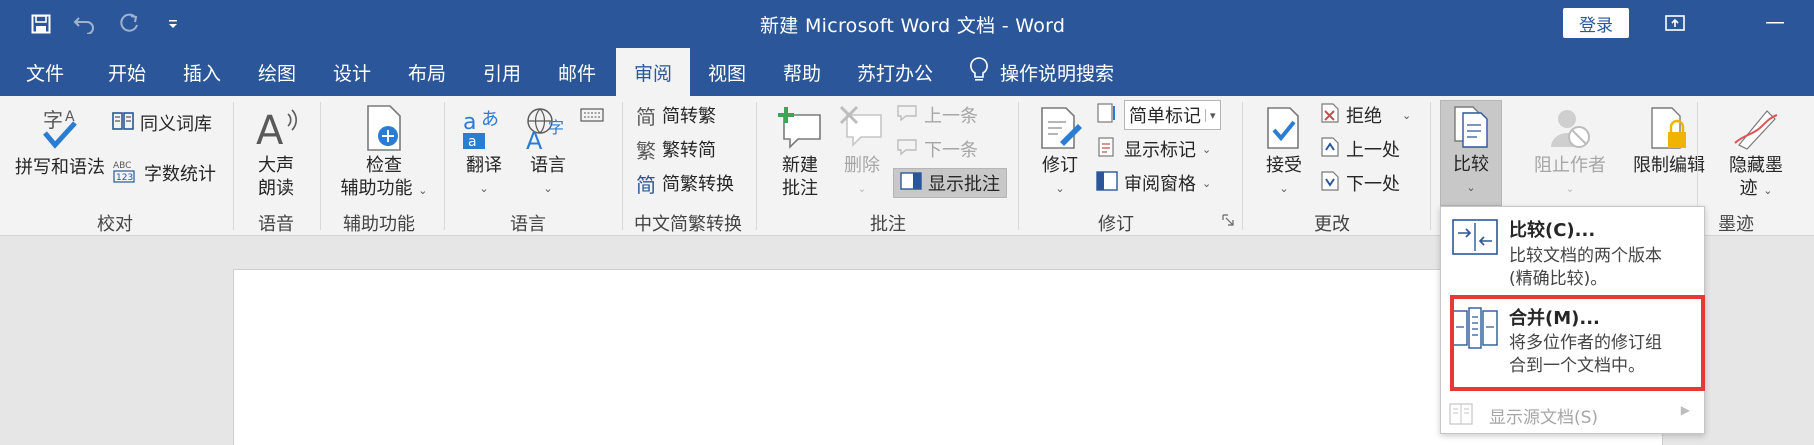 The image size is (1814, 445). I want to click on tab-design: 设计, so click(352, 72).